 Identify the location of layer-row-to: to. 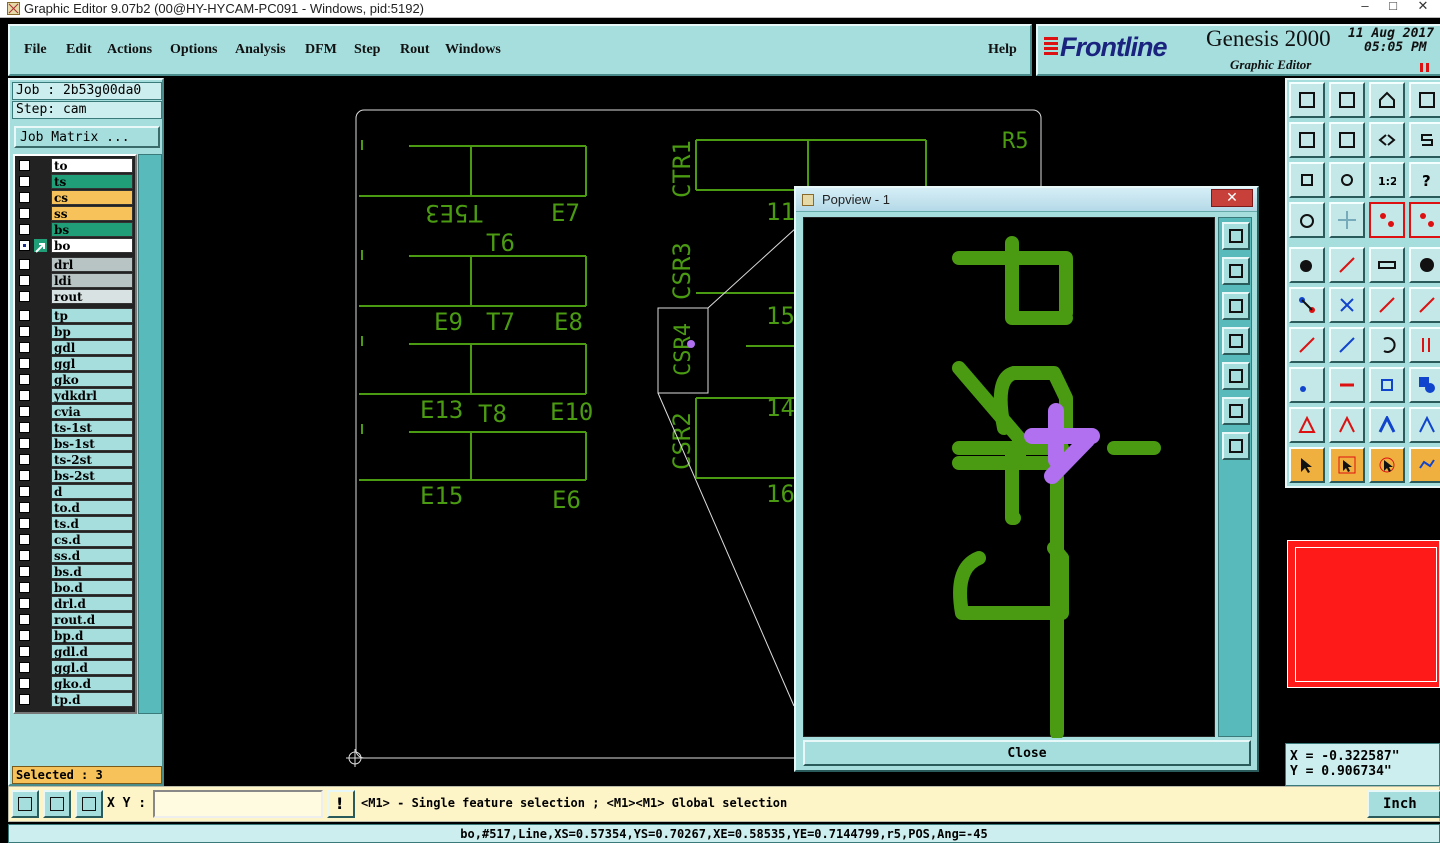
(76, 165).